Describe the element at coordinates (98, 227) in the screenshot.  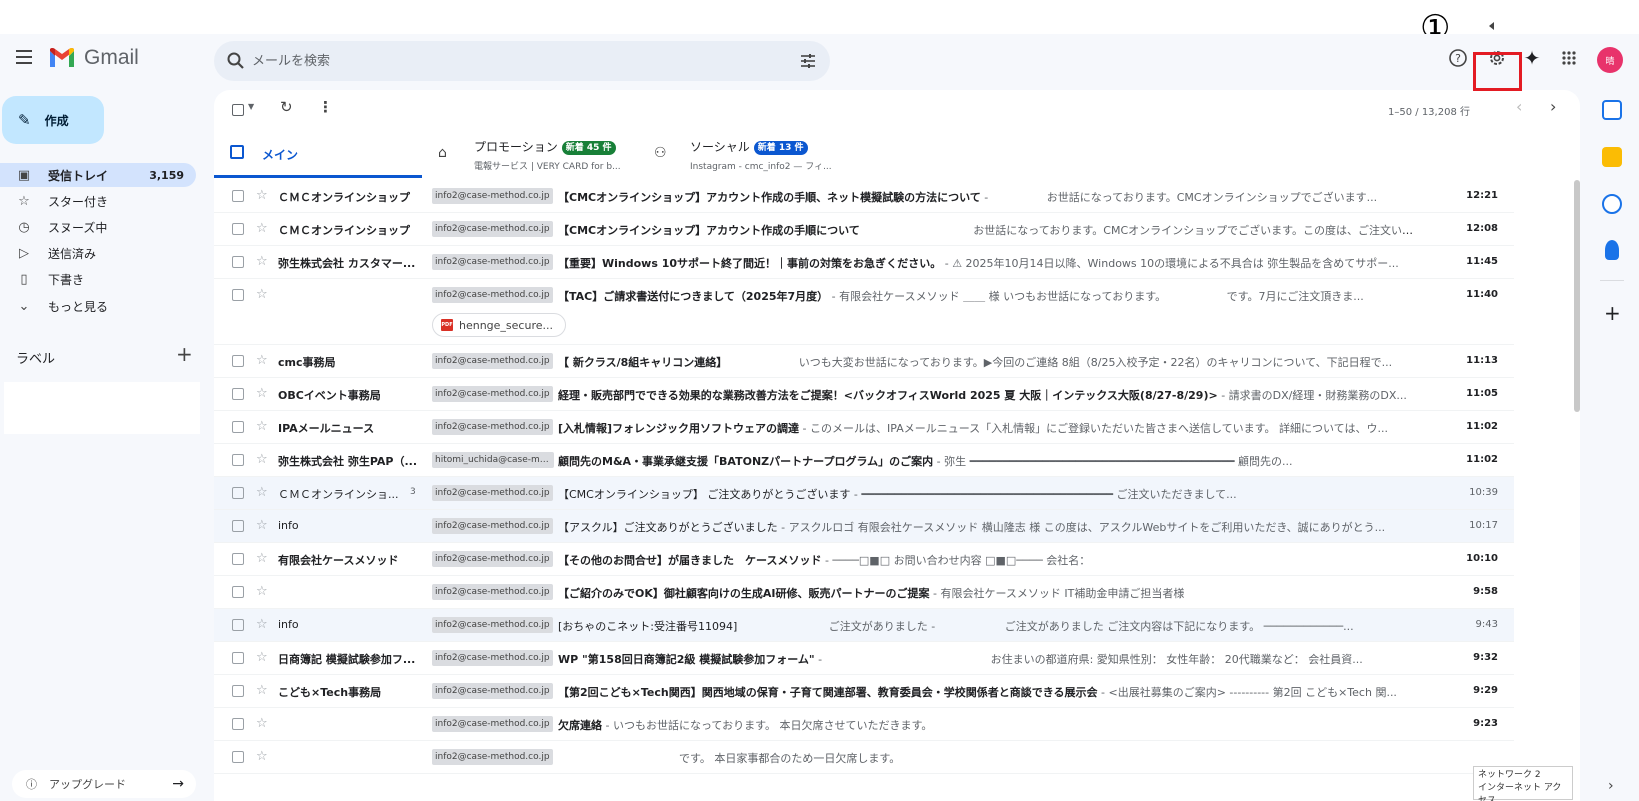
I see `sidebar-item-snoozed: ◷ スヌーズ中` at that location.